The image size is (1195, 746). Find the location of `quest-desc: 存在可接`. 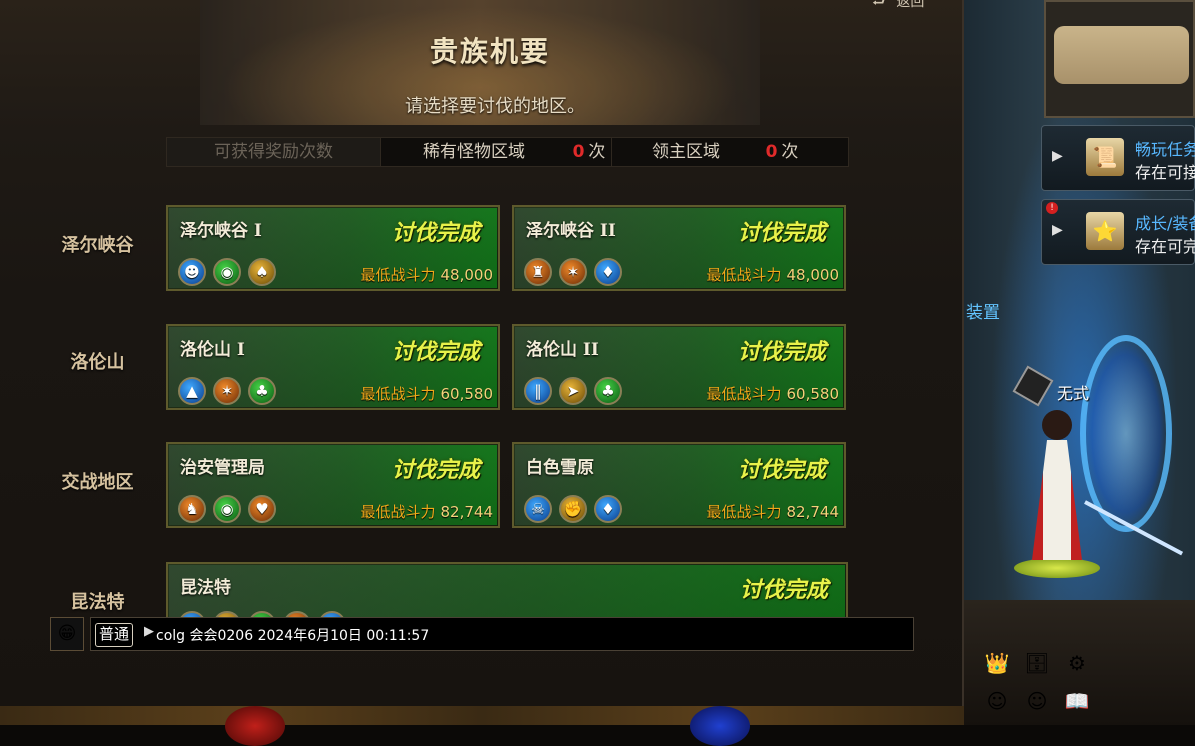

quest-desc: 存在可接 is located at coordinates (1165, 172).